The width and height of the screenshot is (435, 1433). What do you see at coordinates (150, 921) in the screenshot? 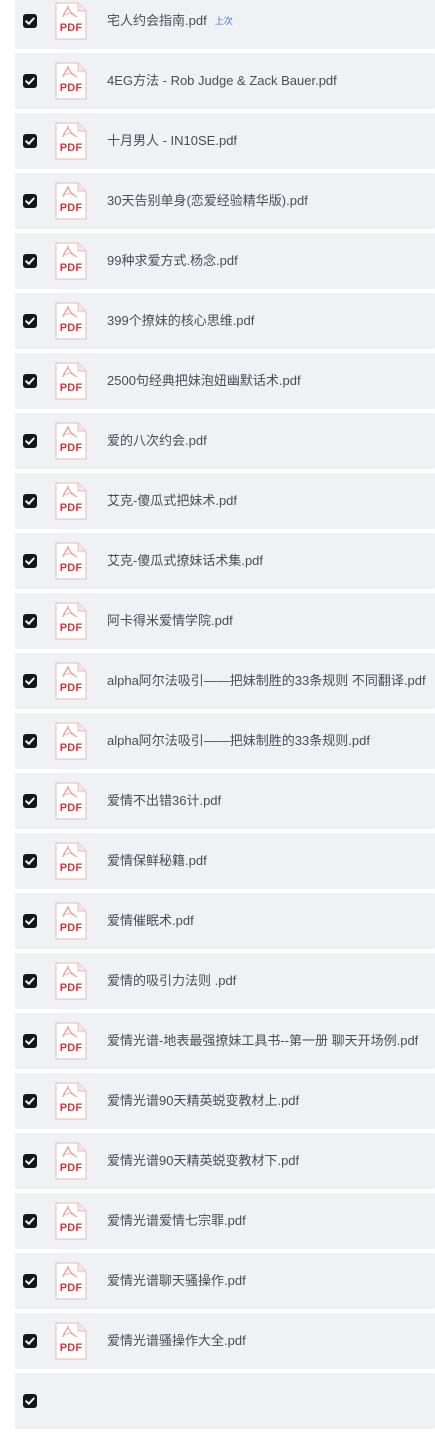
I see `file-name: 爱情催眠术.pdf` at bounding box center [150, 921].